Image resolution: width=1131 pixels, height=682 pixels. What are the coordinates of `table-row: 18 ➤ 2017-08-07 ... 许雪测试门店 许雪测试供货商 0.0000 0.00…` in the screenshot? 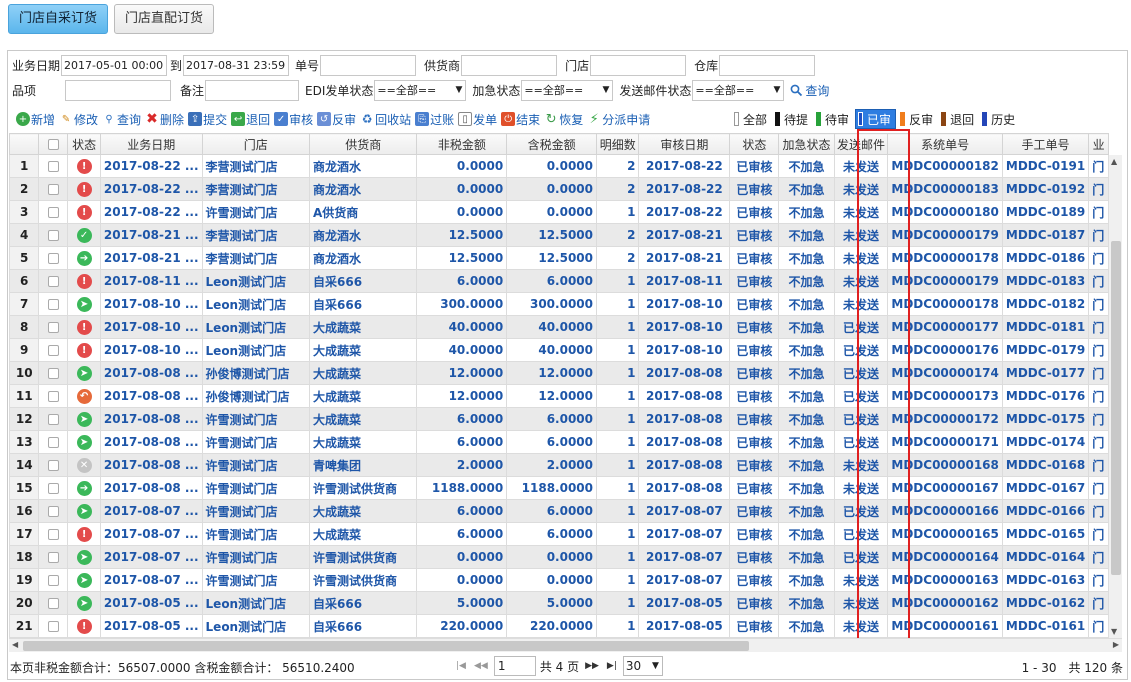 It's located at (559, 557).